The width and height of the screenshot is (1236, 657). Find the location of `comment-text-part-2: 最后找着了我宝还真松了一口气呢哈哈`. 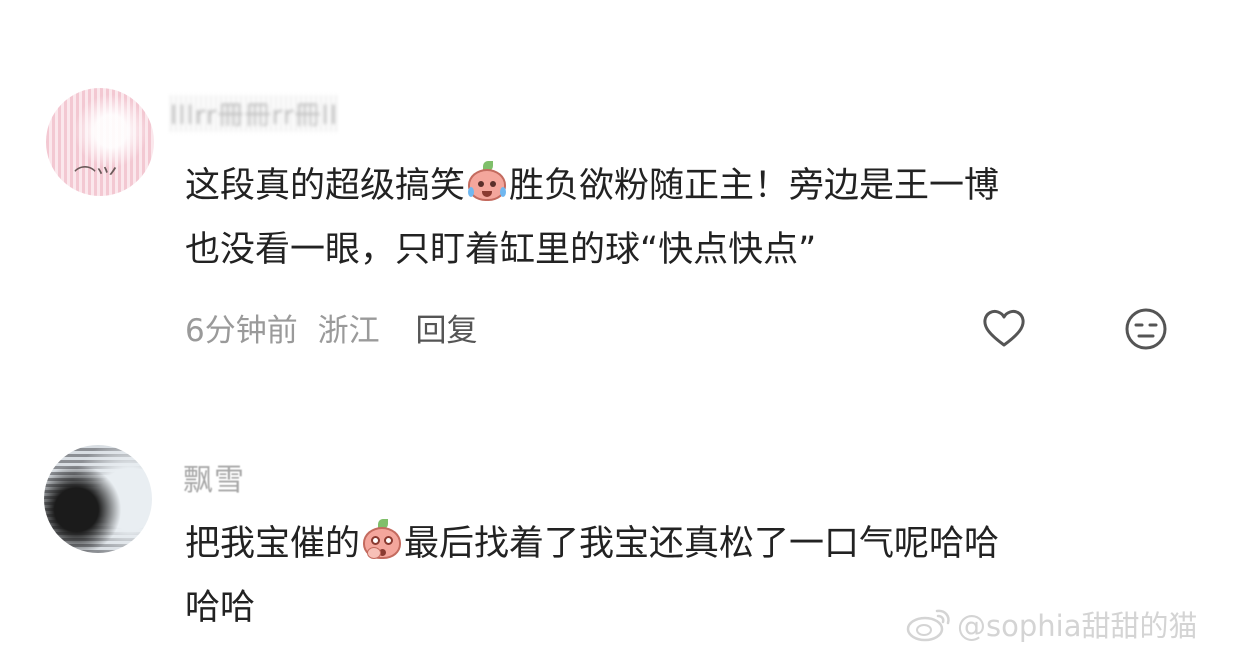

comment-text-part-2: 最后找着了我宝还真松了一口气呢哈哈 is located at coordinates (702, 544).